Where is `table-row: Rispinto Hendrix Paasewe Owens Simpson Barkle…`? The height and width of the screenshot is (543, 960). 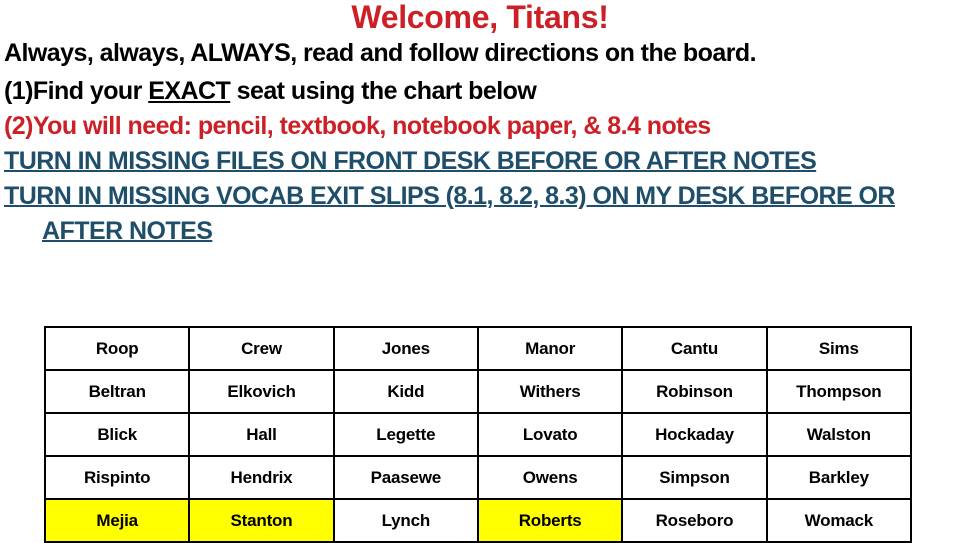 table-row: Rispinto Hendrix Paasewe Owens Simpson Barkle… is located at coordinates (478, 477).